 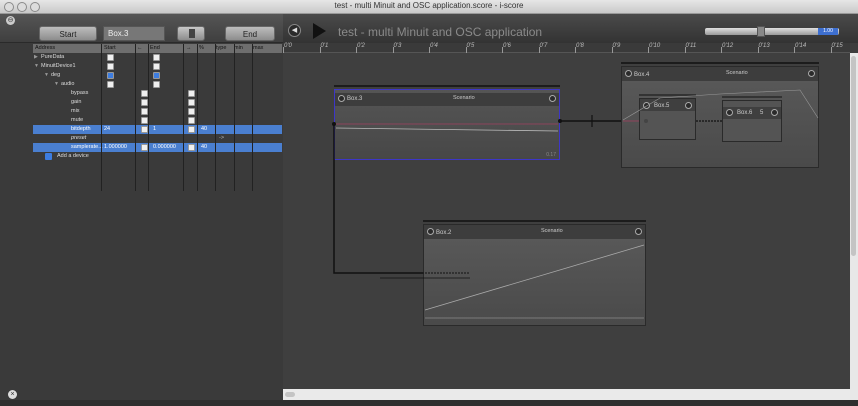 What do you see at coordinates (566, 394) in the screenshot?
I see `horizontal-scrollbar` at bounding box center [566, 394].